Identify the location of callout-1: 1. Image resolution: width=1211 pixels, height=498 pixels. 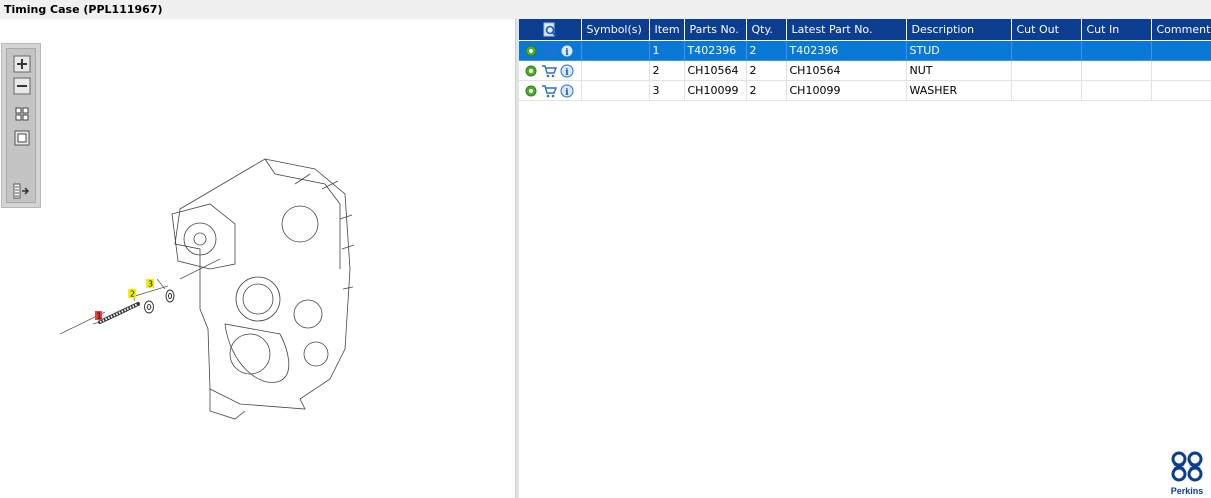
(98, 316).